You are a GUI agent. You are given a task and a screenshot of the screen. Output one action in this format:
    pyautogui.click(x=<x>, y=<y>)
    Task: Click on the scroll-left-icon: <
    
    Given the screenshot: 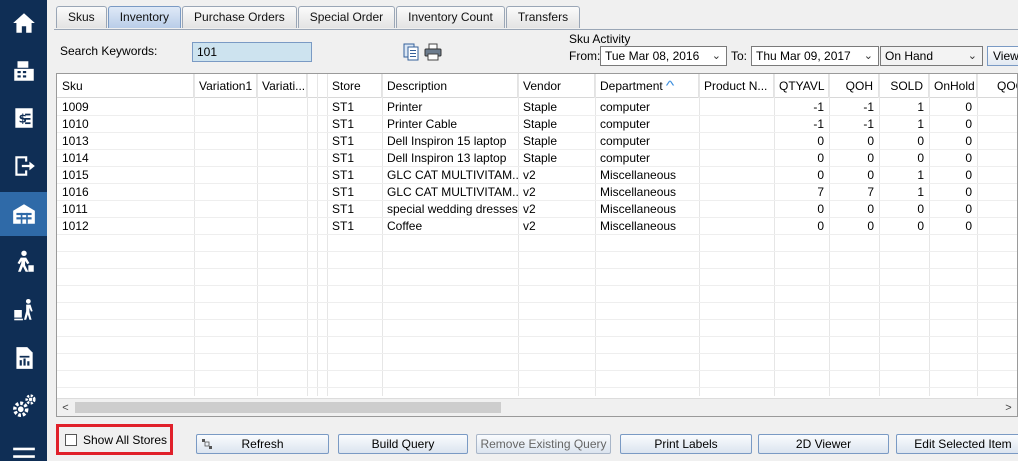 What is the action you would take?
    pyautogui.click(x=65, y=408)
    